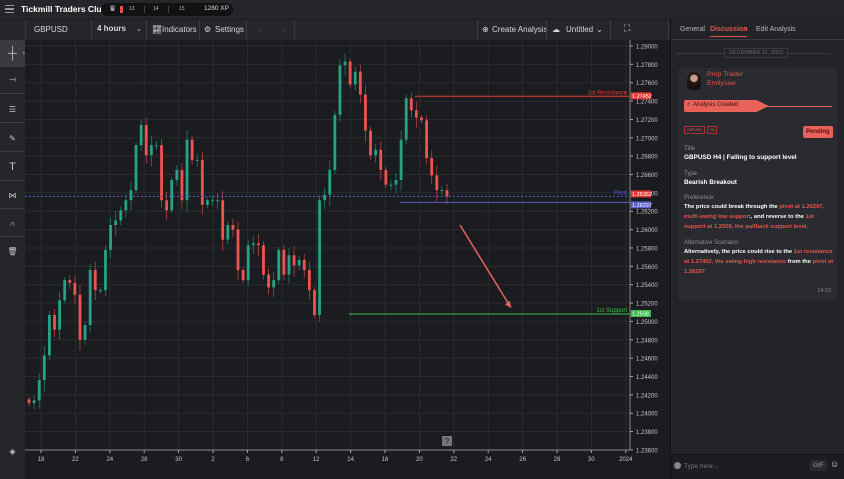 The width and height of the screenshot is (844, 479). I want to click on y-tick-label: 1.24600, so click(647, 360).